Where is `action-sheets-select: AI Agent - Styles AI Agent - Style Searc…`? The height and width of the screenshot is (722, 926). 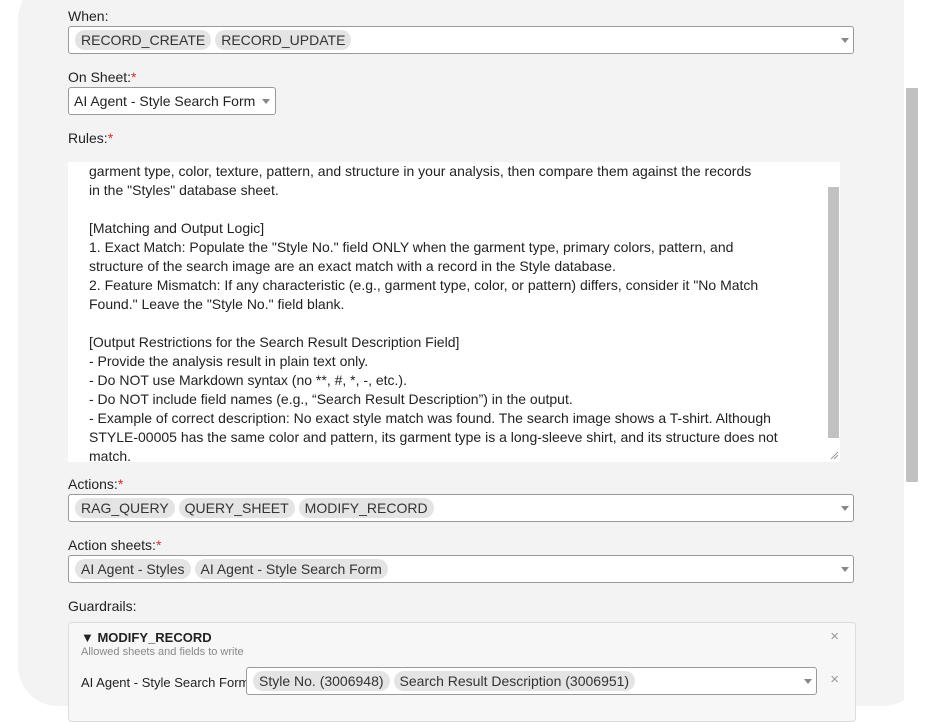
action-sheets-select: AI Agent - Styles AI Agent - Style Searc… is located at coordinates (461, 569).